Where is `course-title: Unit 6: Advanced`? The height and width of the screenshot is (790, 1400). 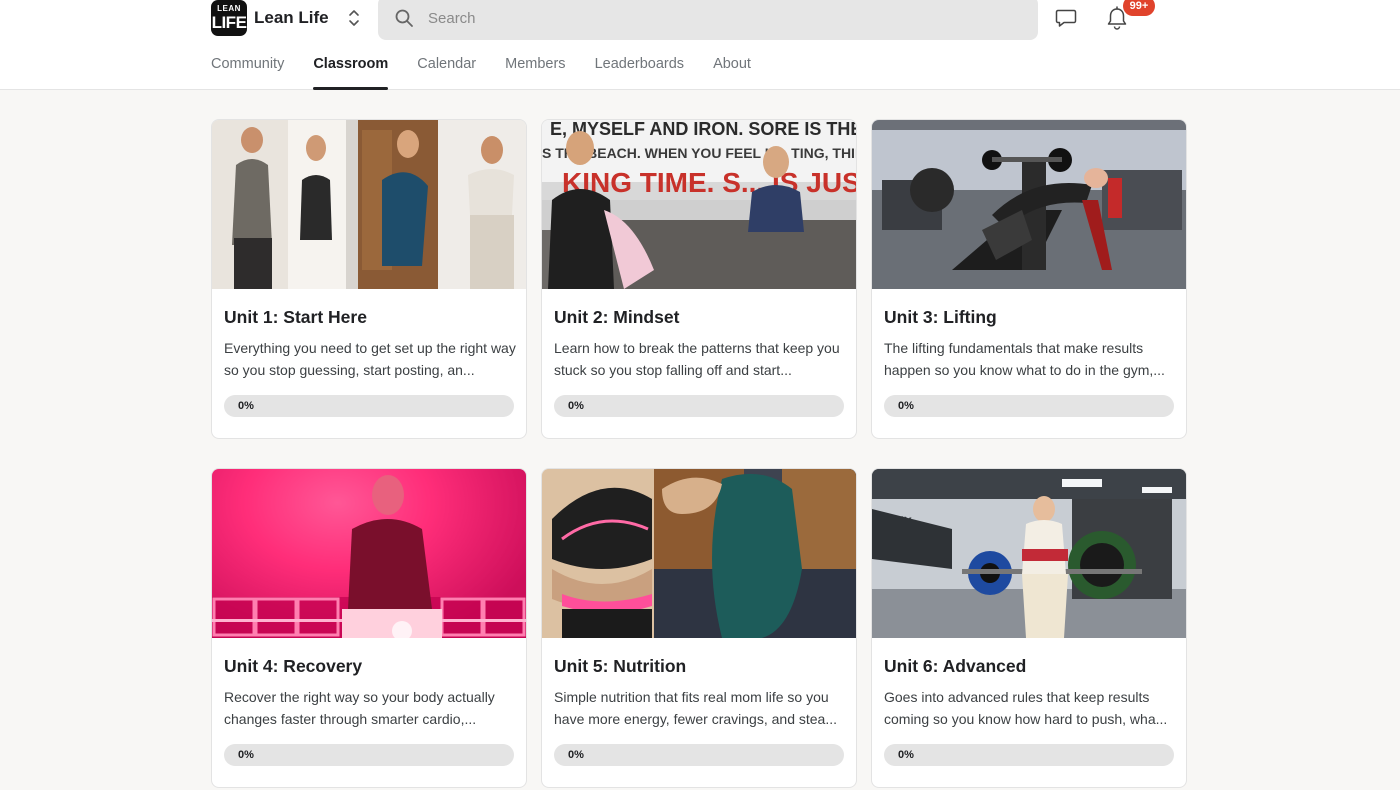
course-title: Unit 6: Advanced is located at coordinates (955, 666).